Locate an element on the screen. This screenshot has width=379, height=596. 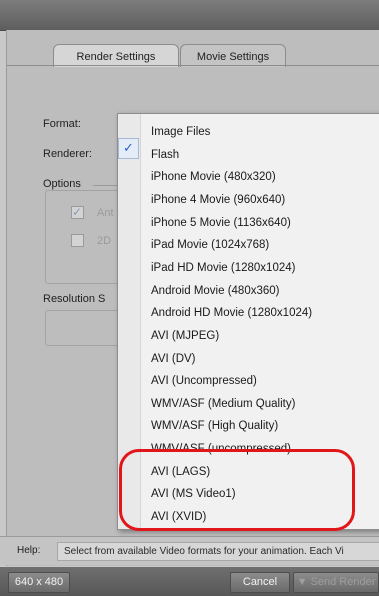
window-titlebar is located at coordinates (189, 15).